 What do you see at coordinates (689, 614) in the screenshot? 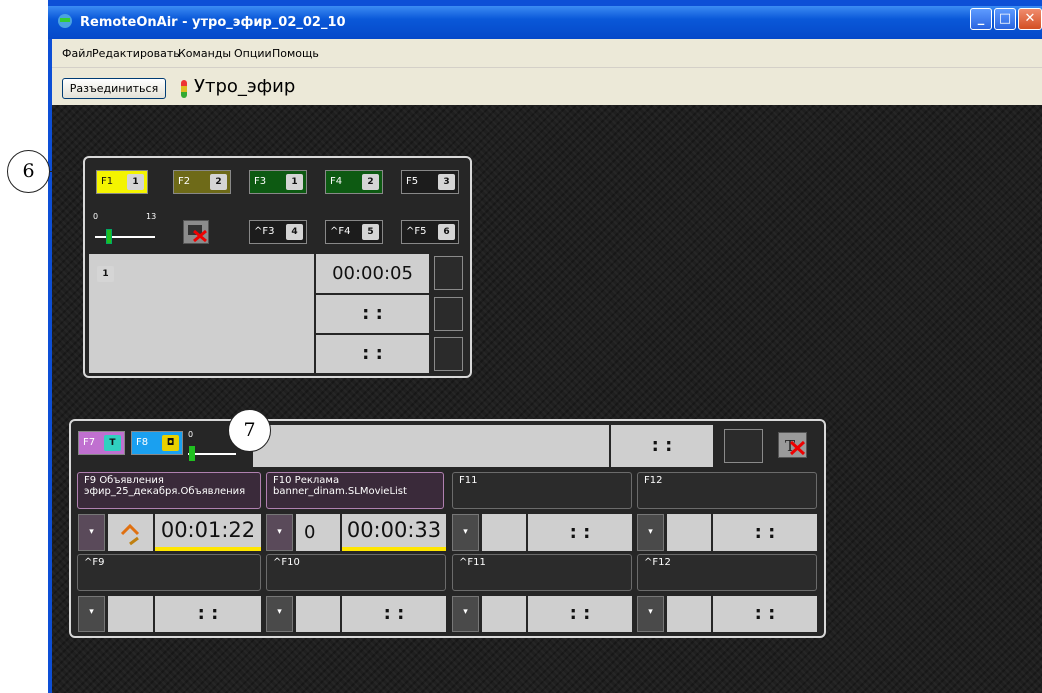
I see `ctrl-f12-count` at bounding box center [689, 614].